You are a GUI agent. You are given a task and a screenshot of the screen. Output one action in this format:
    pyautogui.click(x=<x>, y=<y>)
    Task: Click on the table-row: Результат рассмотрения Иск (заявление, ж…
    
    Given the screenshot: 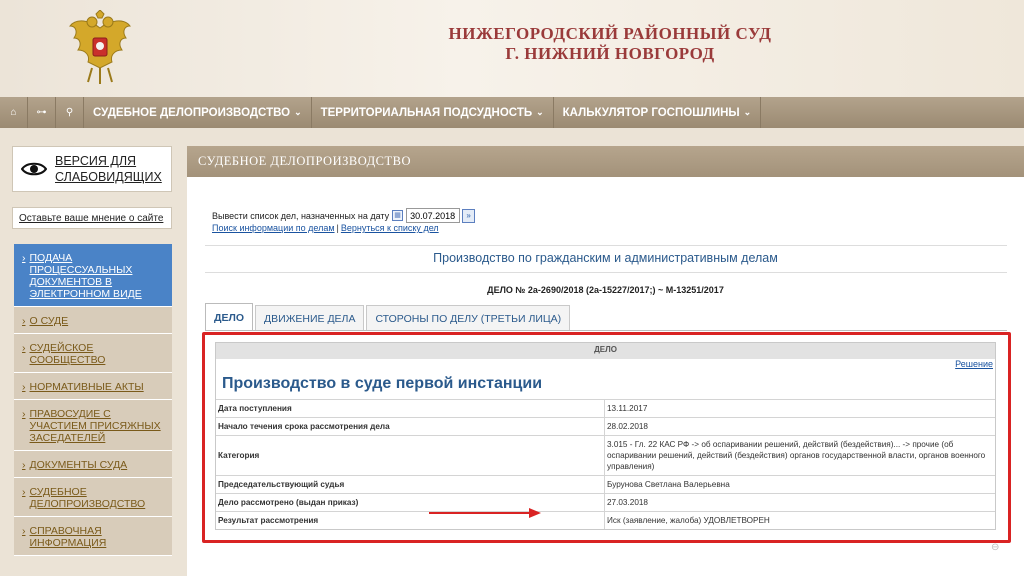 What is the action you would take?
    pyautogui.click(x=605, y=520)
    